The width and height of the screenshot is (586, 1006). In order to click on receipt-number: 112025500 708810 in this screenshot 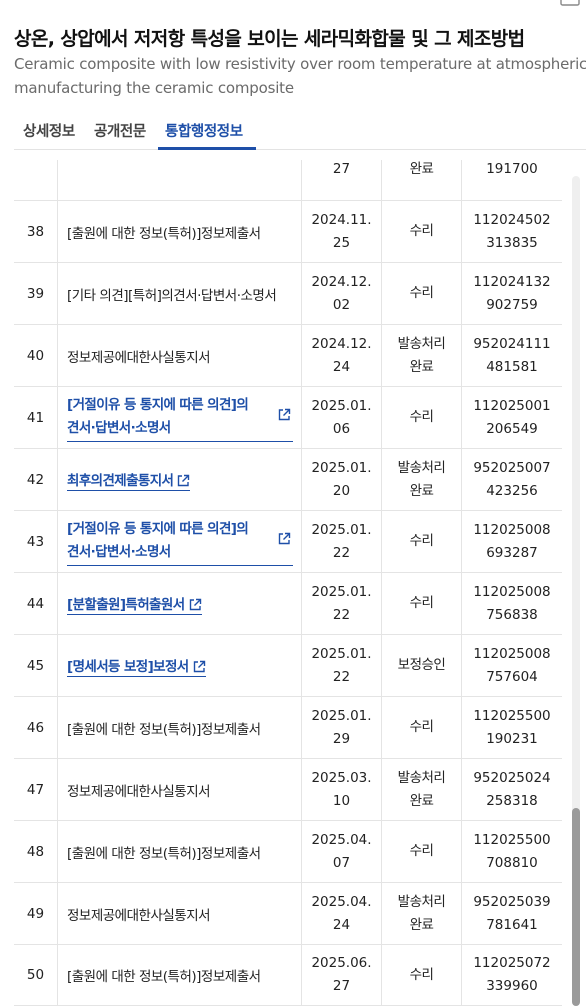, I will do `click(512, 851)`.